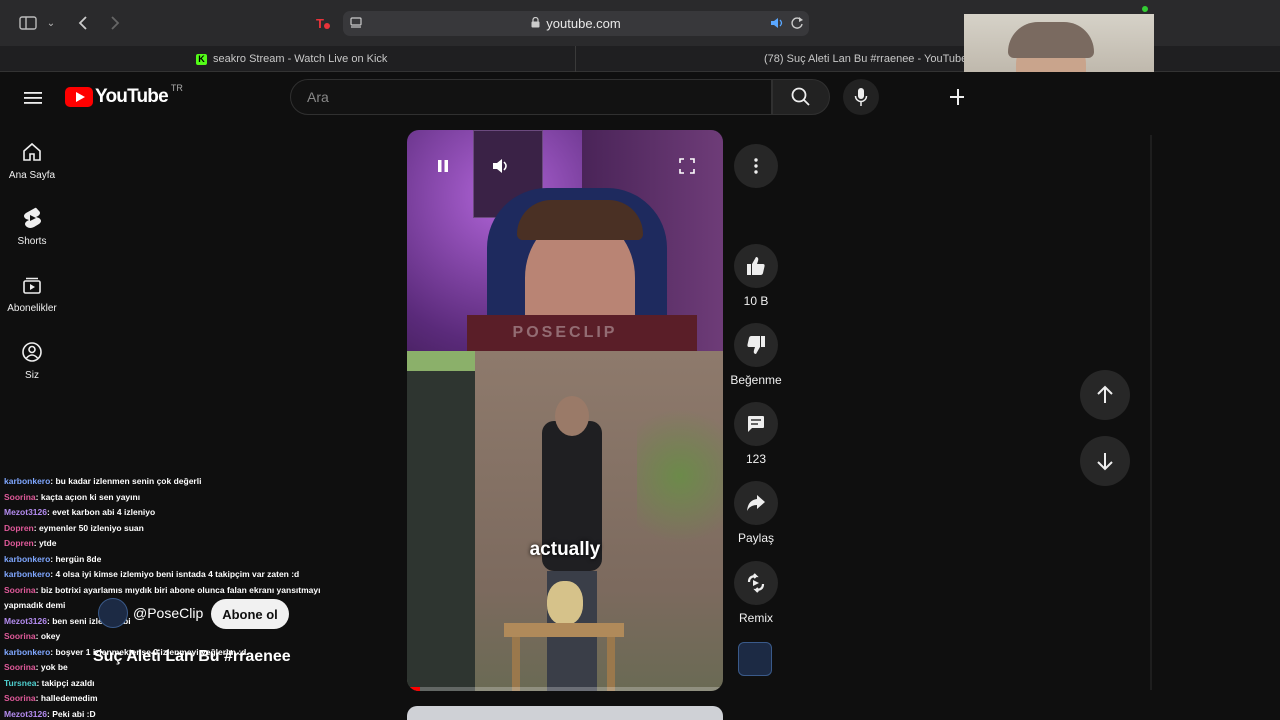 Image resolution: width=1280 pixels, height=720 pixels. I want to click on chat-text: : kaçta açıon ki sen yayını, so click(88, 496).